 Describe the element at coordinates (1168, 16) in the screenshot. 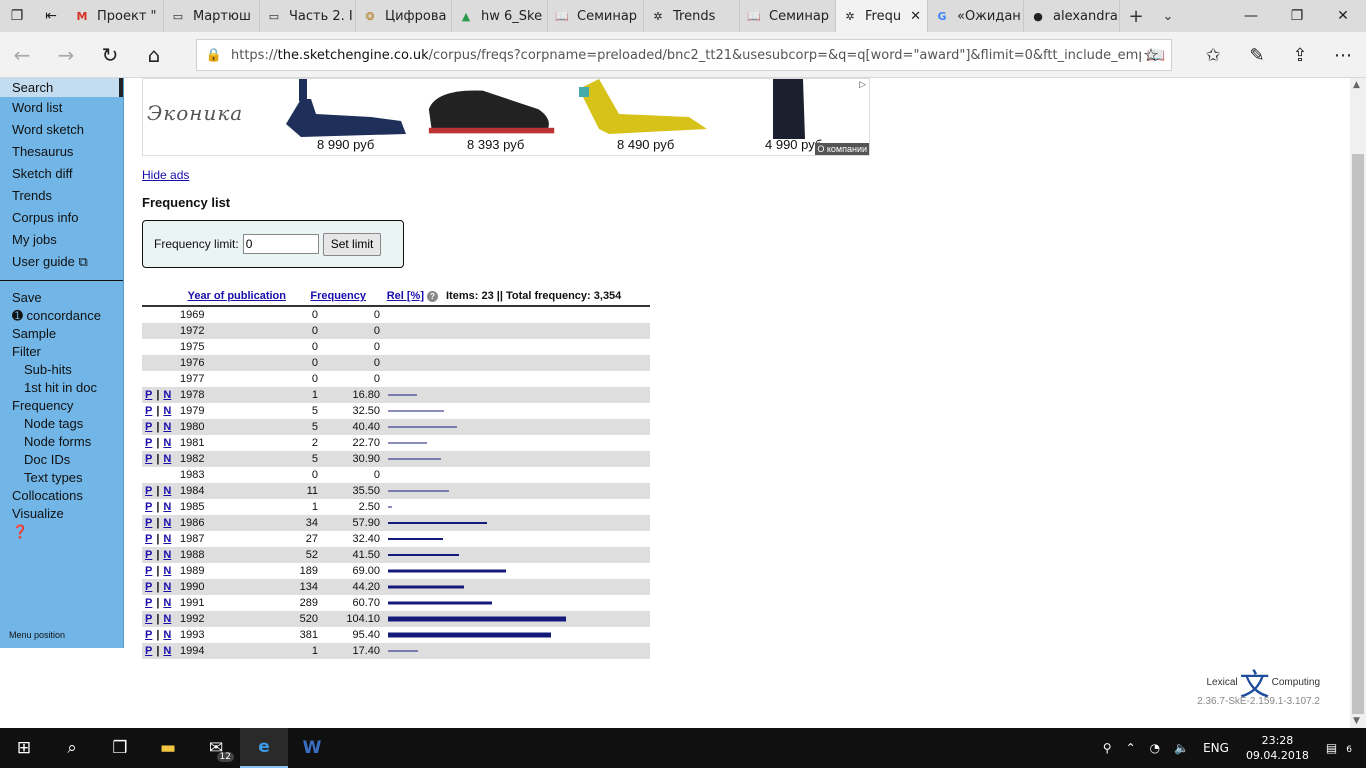

I see `tab-preview-chevron-icon: ⌄` at that location.